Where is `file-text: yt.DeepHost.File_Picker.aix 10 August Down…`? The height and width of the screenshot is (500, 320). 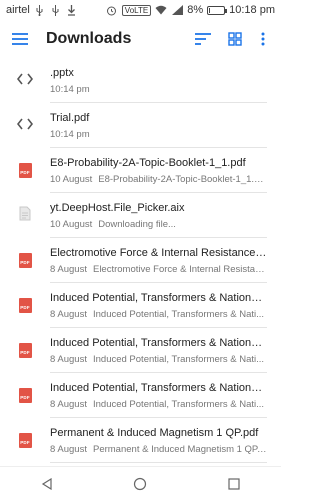 file-text: yt.DeepHost.File_Picker.aix 10 August Down… is located at coordinates (165, 216).